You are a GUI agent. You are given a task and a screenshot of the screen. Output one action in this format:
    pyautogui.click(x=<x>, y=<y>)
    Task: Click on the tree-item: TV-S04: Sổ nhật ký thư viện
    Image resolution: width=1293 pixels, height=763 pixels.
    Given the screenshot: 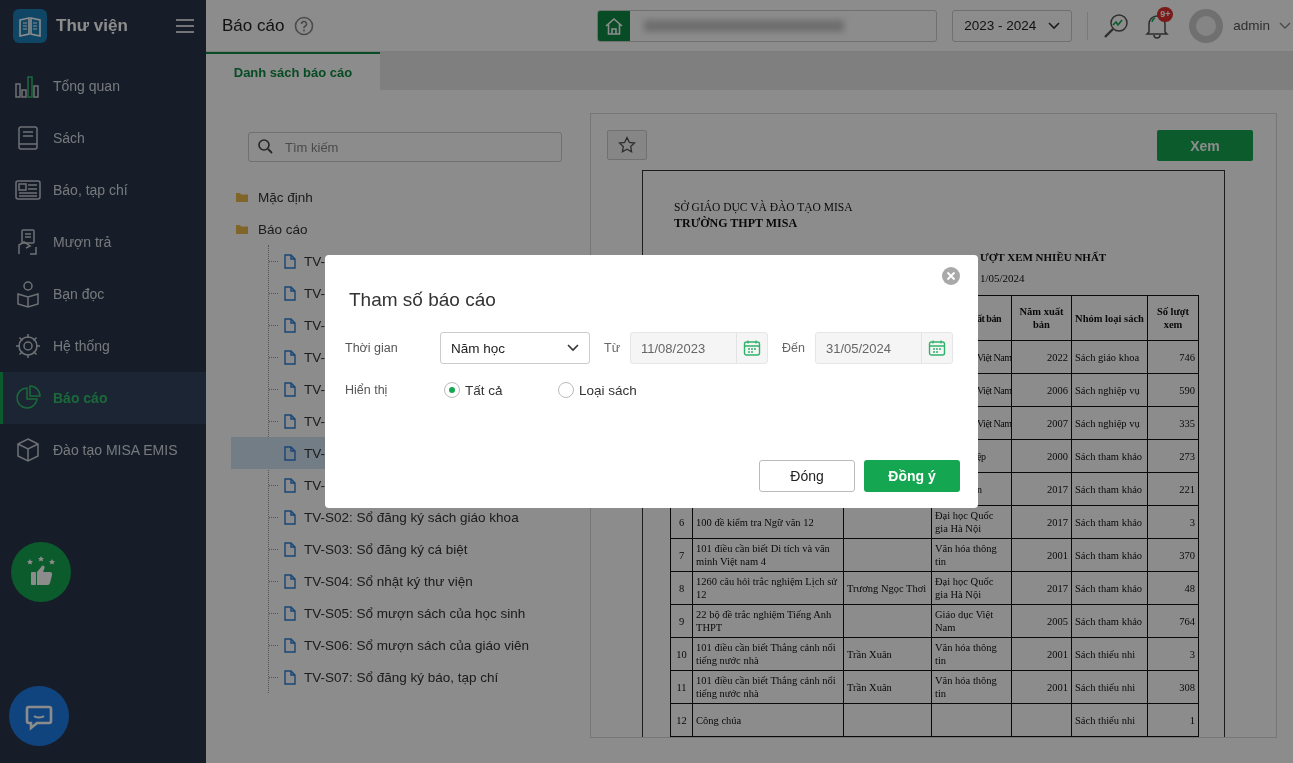 What is the action you would take?
    pyautogui.click(x=379, y=581)
    